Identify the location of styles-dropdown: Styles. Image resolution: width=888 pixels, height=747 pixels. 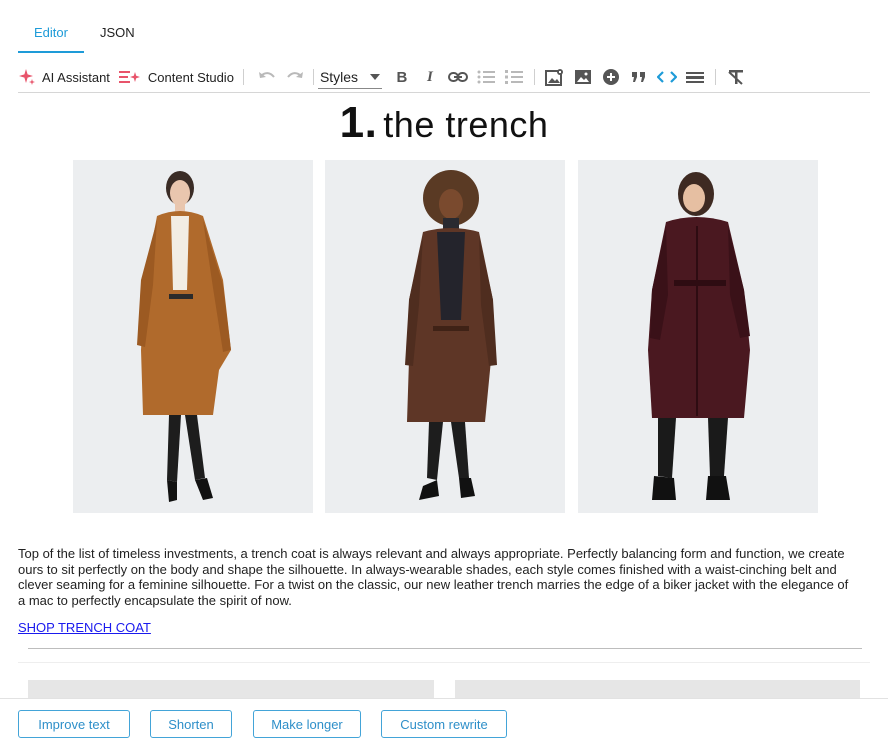
(349, 77).